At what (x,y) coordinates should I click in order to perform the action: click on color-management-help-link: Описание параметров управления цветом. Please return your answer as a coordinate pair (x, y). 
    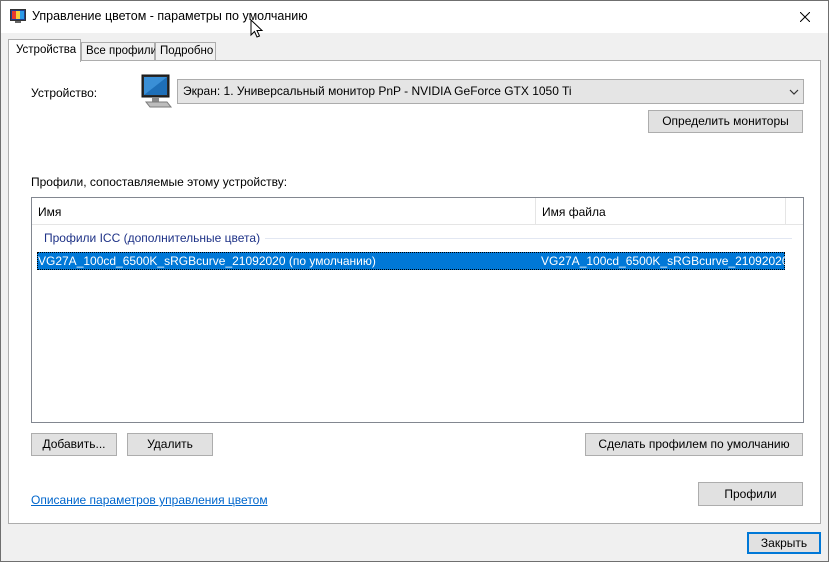
    Looking at the image, I should click on (149, 500).